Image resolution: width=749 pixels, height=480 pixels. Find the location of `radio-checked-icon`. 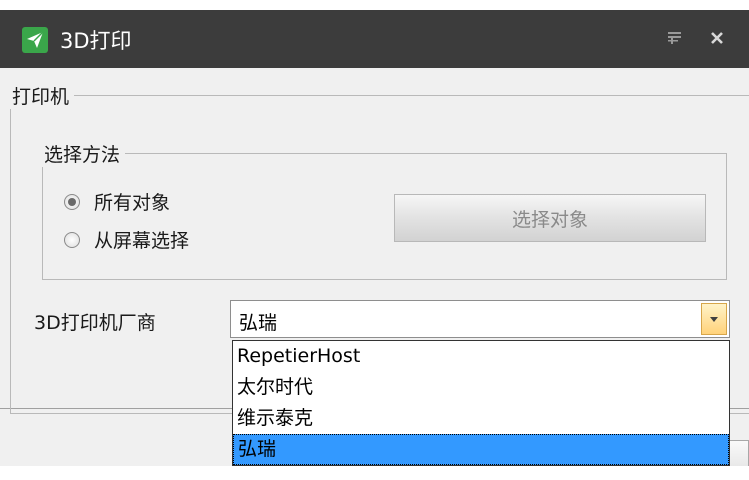

radio-checked-icon is located at coordinates (72, 201).